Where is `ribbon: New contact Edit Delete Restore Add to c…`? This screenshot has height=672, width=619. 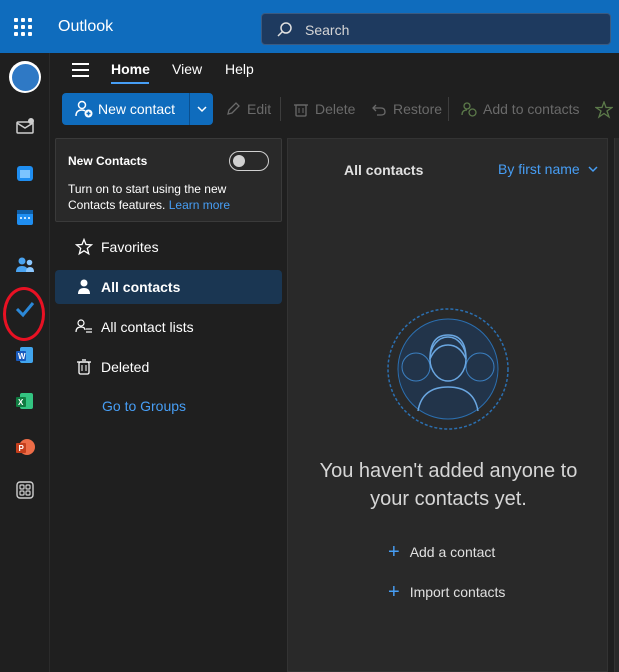
ribbon: New contact Edit Delete Restore Add to c… is located at coordinates (334, 109).